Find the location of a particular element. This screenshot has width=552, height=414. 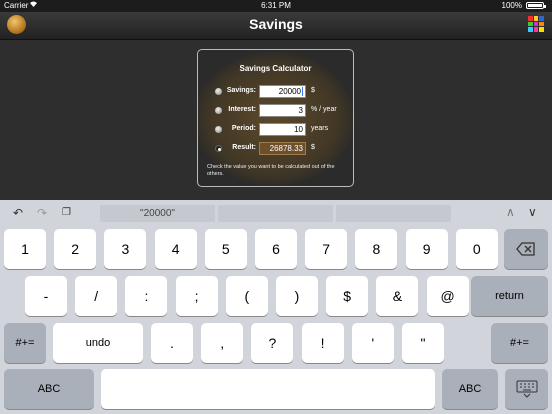

key-dollar: $ is located at coordinates (347, 296).